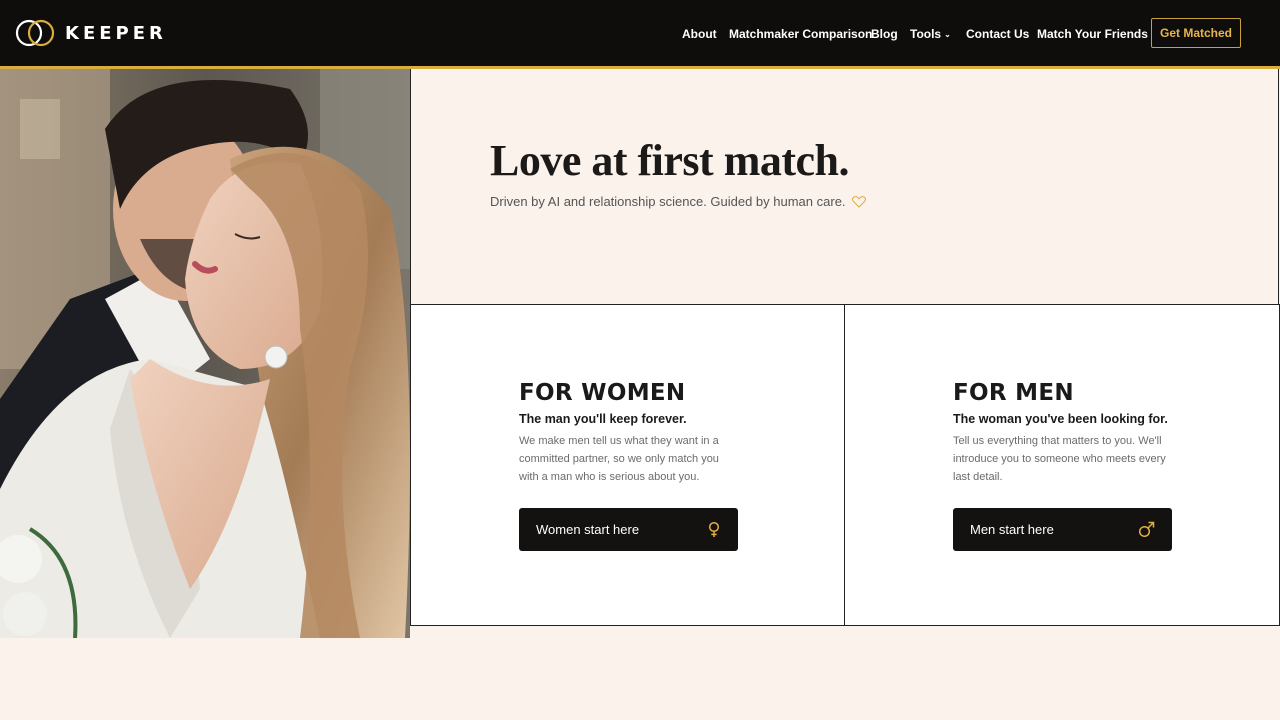 The height and width of the screenshot is (720, 1280). I want to click on women-start-button: Women start here, so click(628, 529).